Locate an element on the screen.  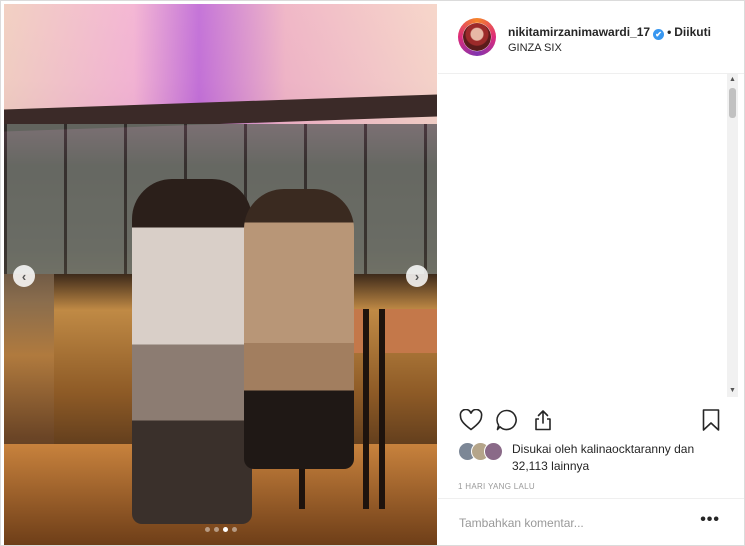
author-username-link: nikitamirzanimawardi_17 is located at coordinates (579, 32).